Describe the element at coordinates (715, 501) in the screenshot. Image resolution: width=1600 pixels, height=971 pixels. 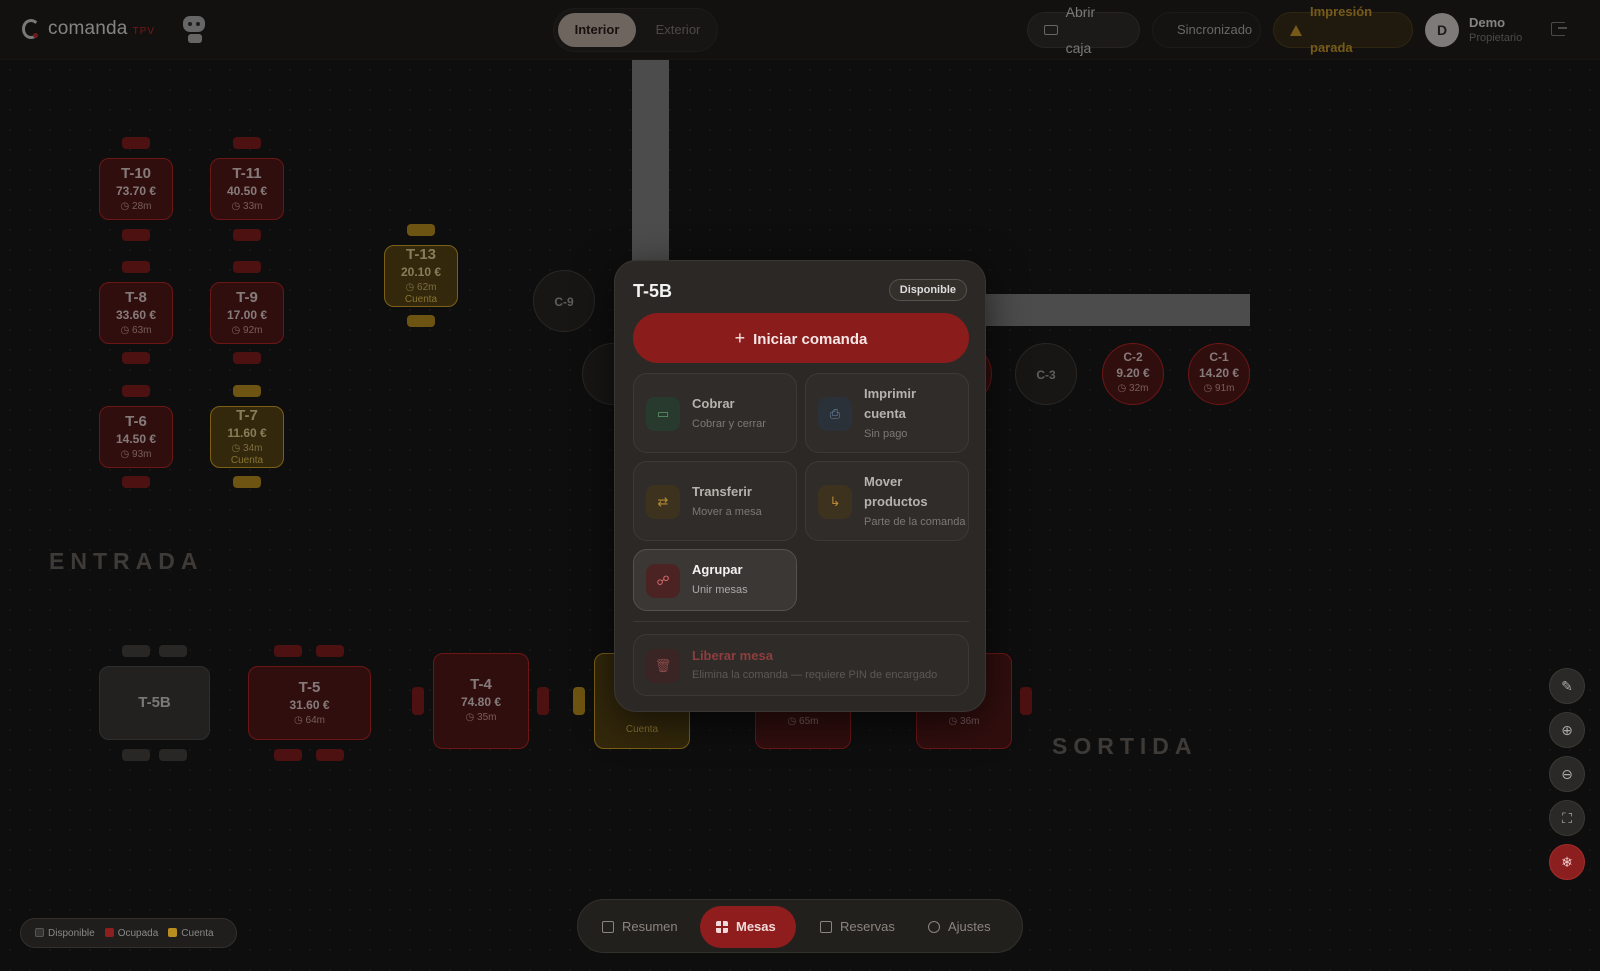
I see `transfer-button: ⇄ Transferir Mover a mesa` at that location.